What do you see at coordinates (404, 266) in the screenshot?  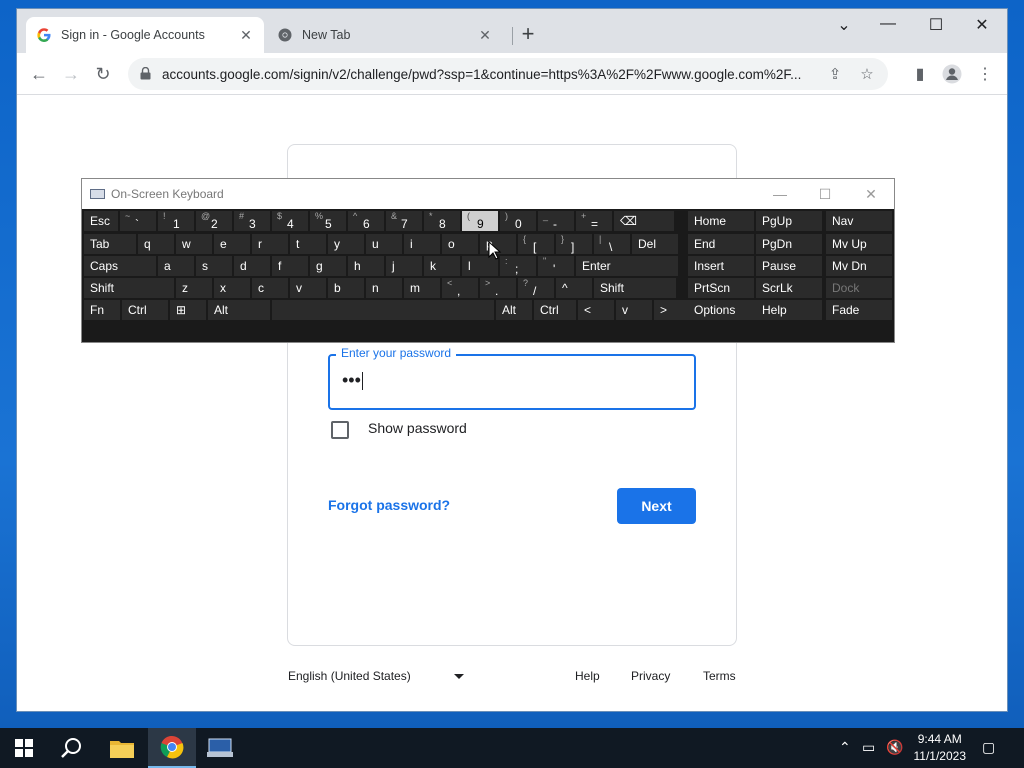 I see `osk-key-j: j` at bounding box center [404, 266].